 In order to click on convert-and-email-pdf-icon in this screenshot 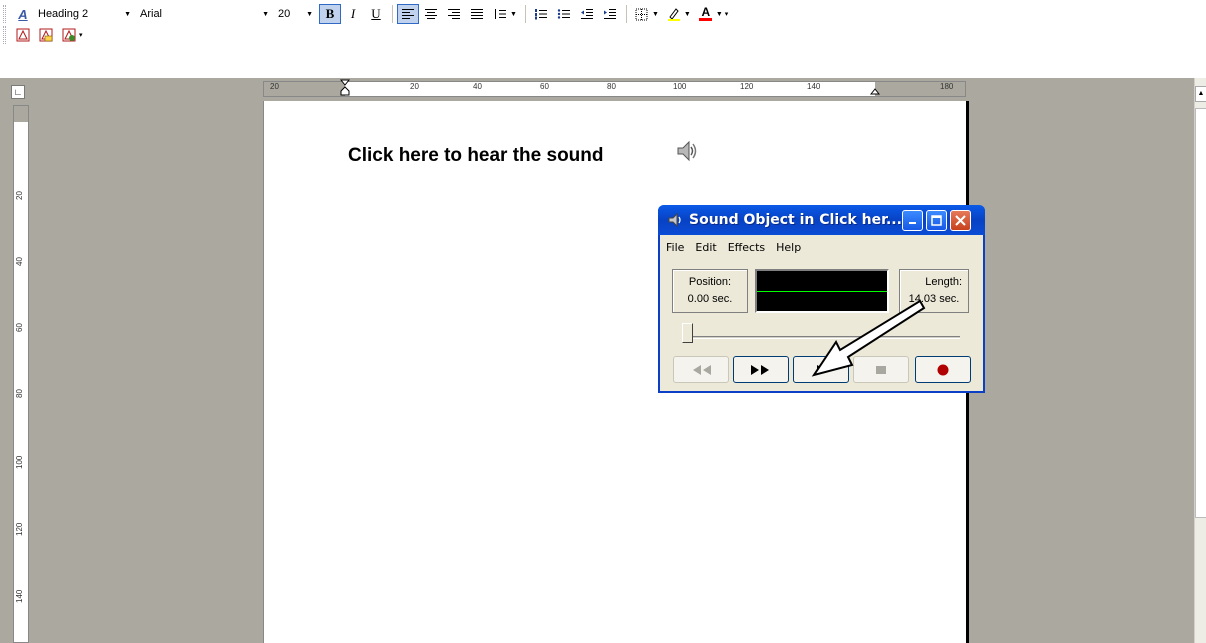, I will do `click(46, 35)`.